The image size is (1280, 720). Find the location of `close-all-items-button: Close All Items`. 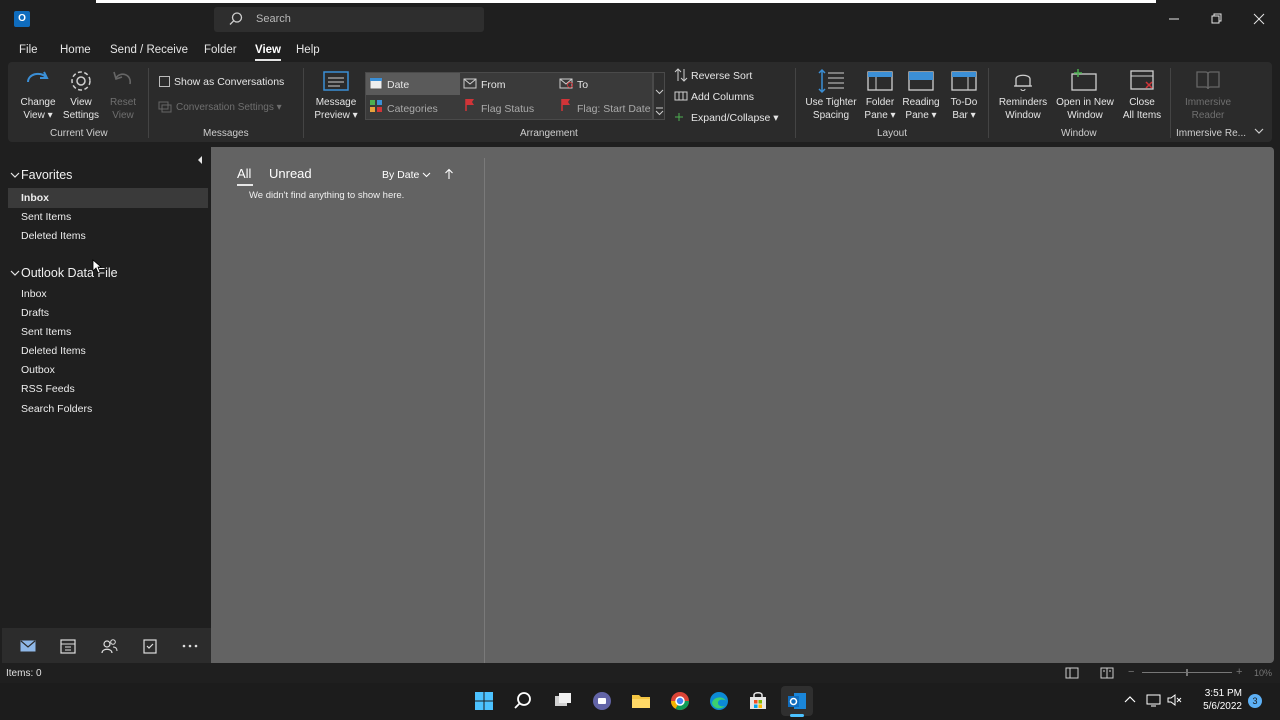

close-all-items-button: Close All Items is located at coordinates (1142, 109).